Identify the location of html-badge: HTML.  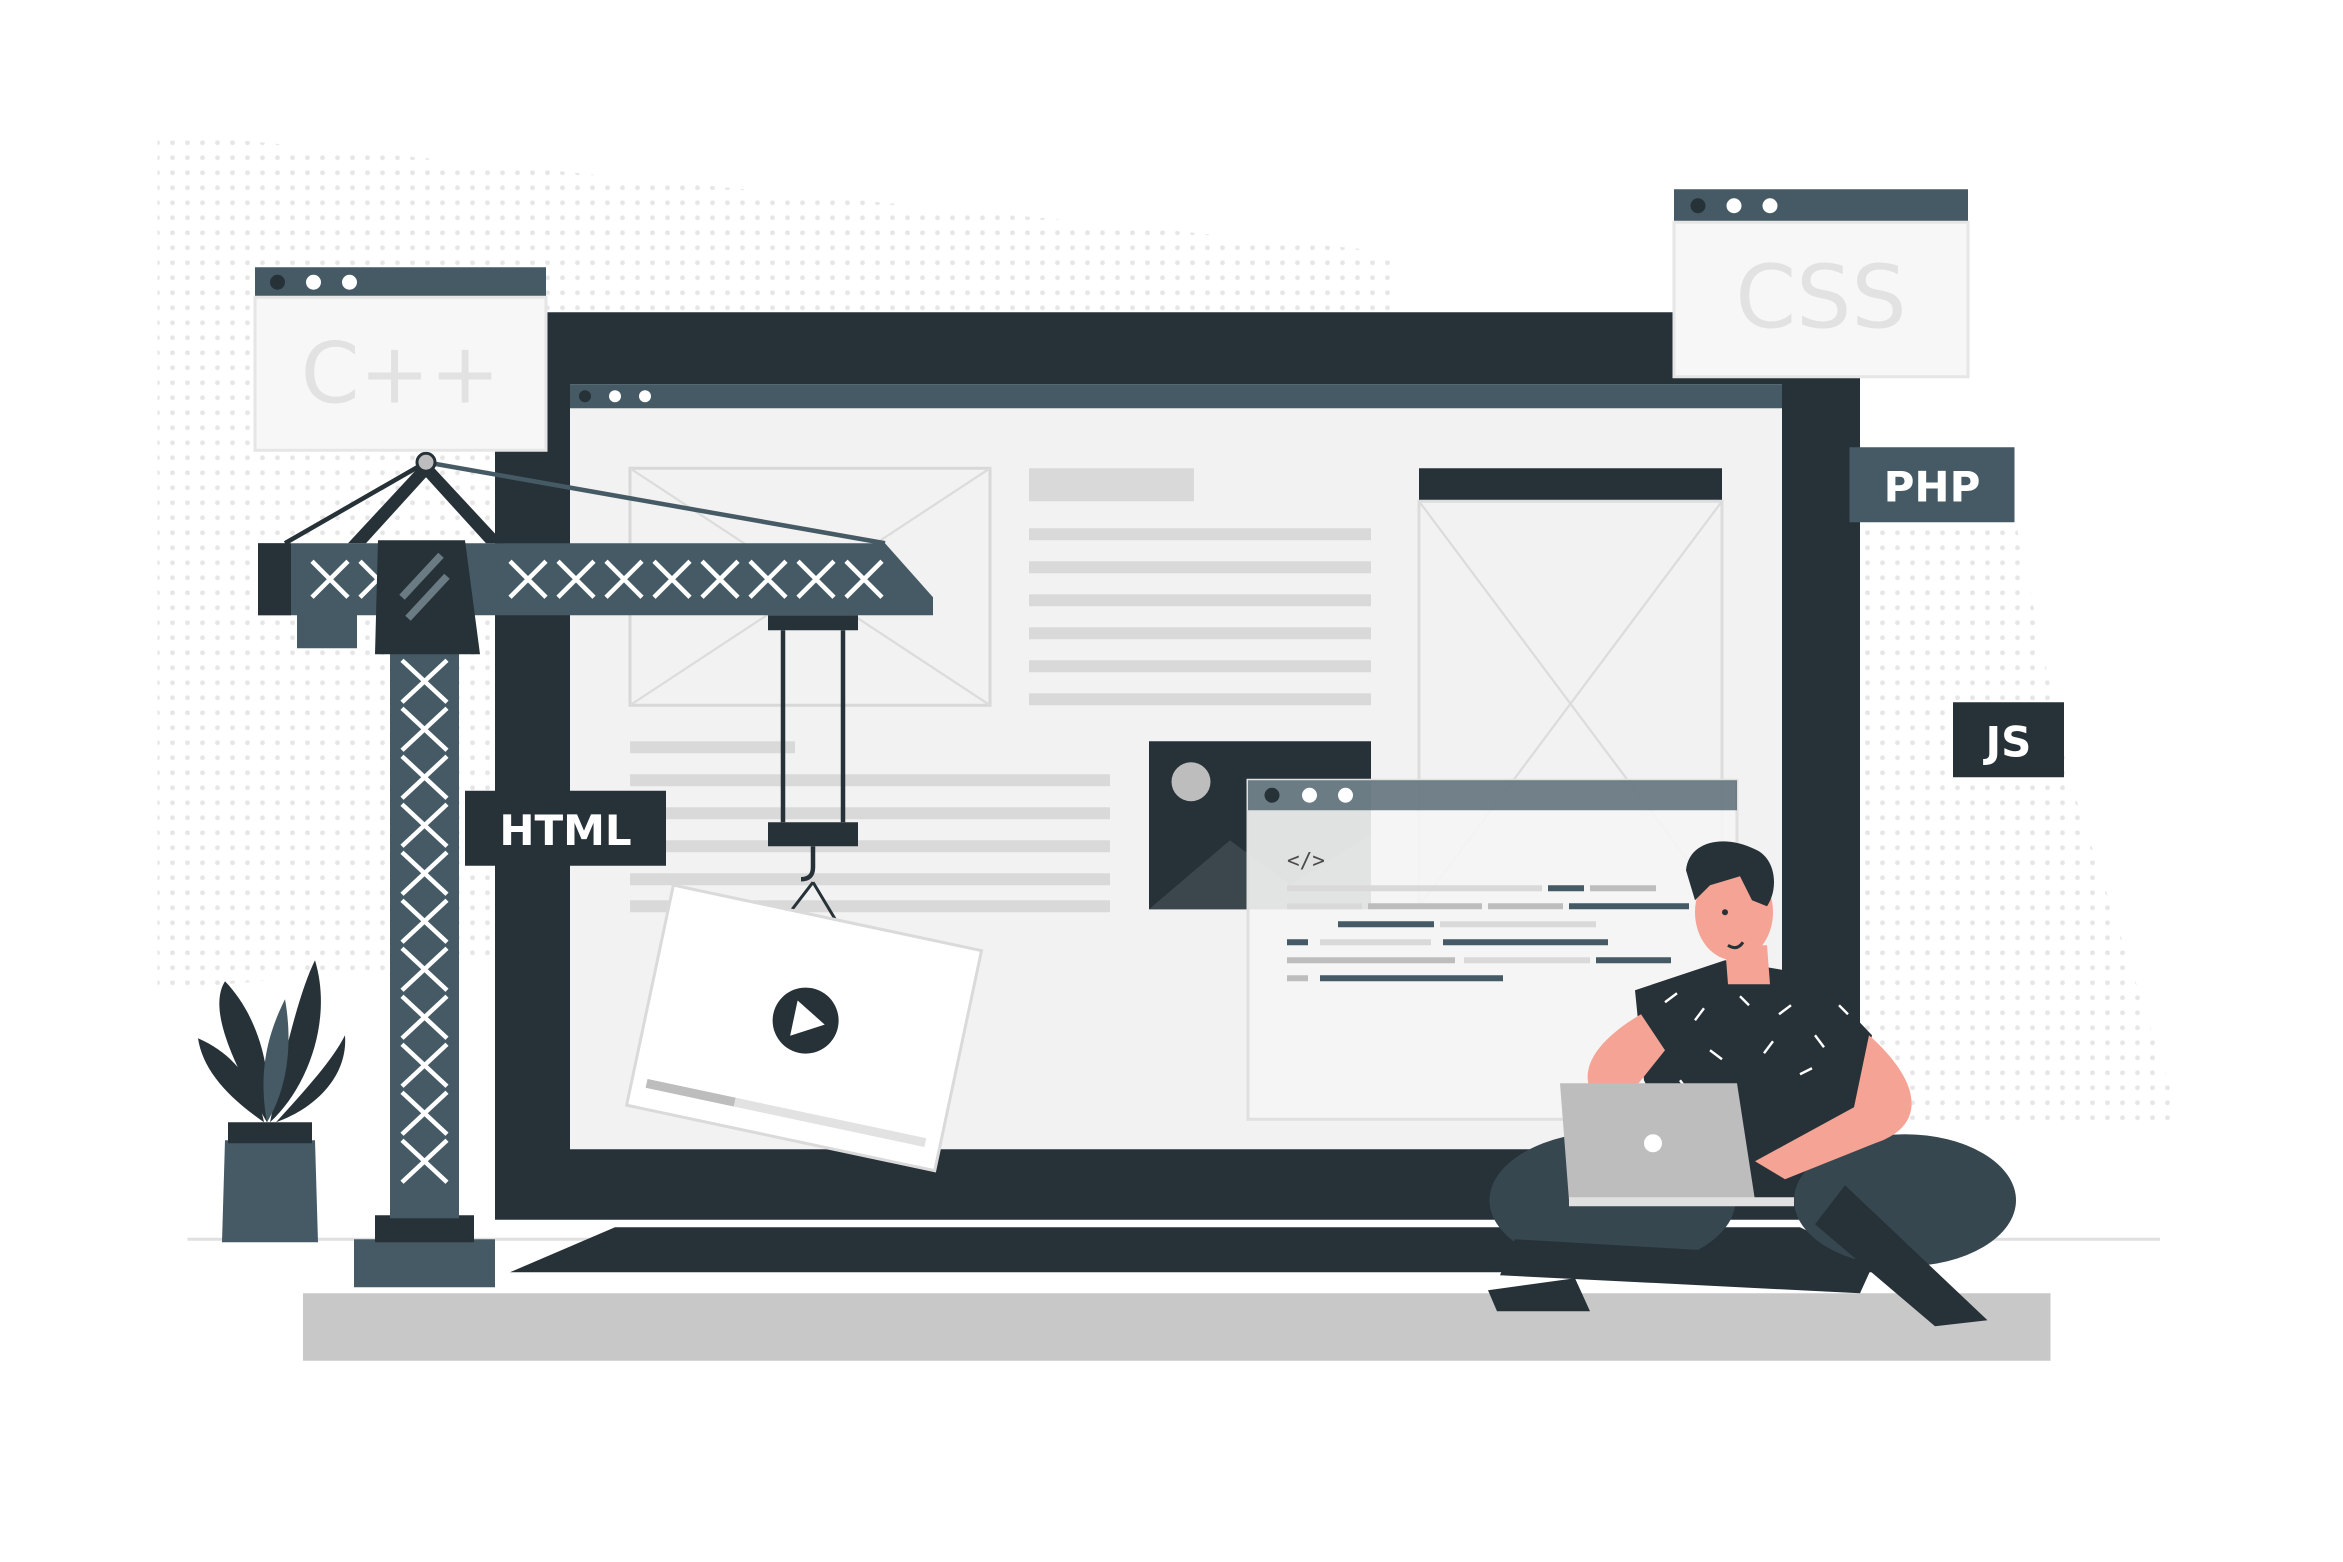
(565, 828).